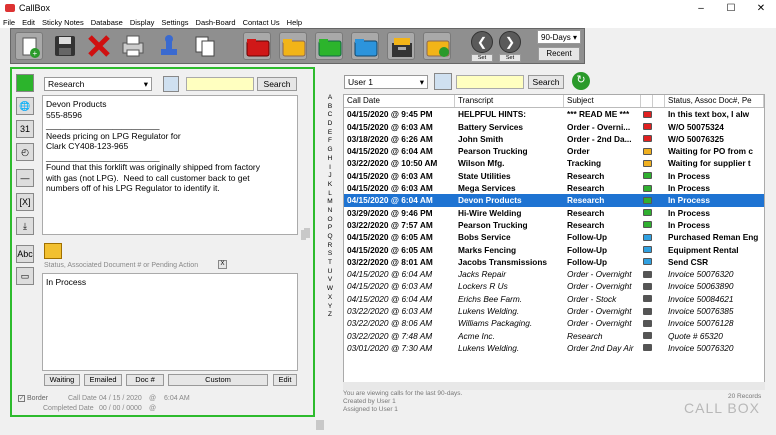 Image resolution: width=776 pixels, height=435 pixels. Describe the element at coordinates (510, 58) in the screenshot. I see `set-next-button: Set` at that location.